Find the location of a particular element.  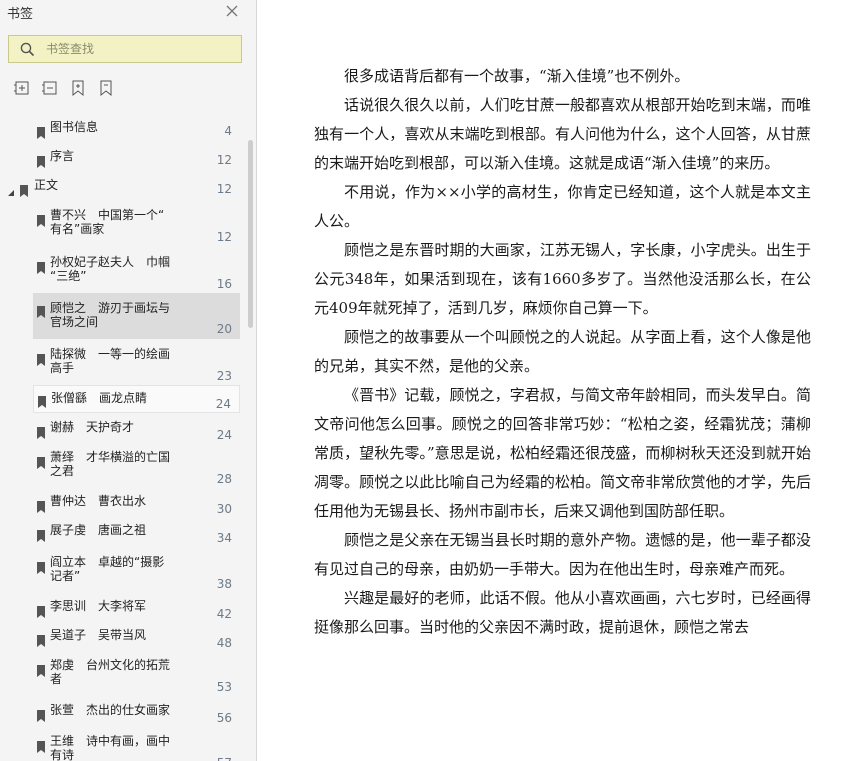

bookmark-search-box is located at coordinates (125, 49).